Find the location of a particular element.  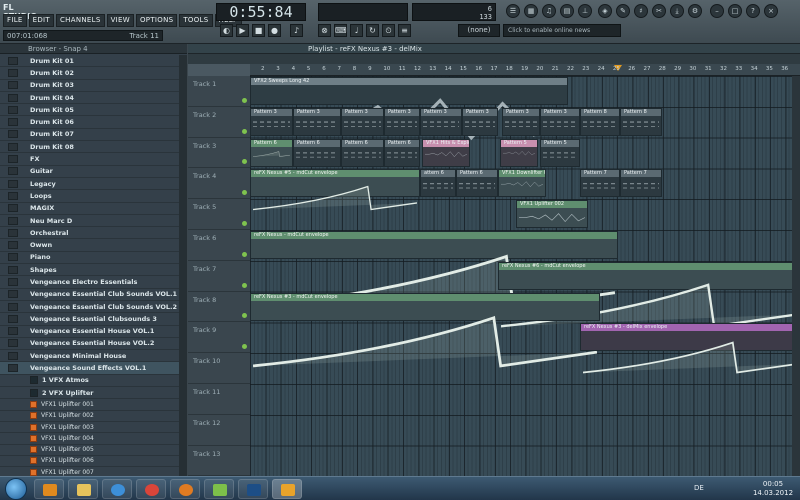

playlist-clip: Pattern 7 is located at coordinates (600, 183).